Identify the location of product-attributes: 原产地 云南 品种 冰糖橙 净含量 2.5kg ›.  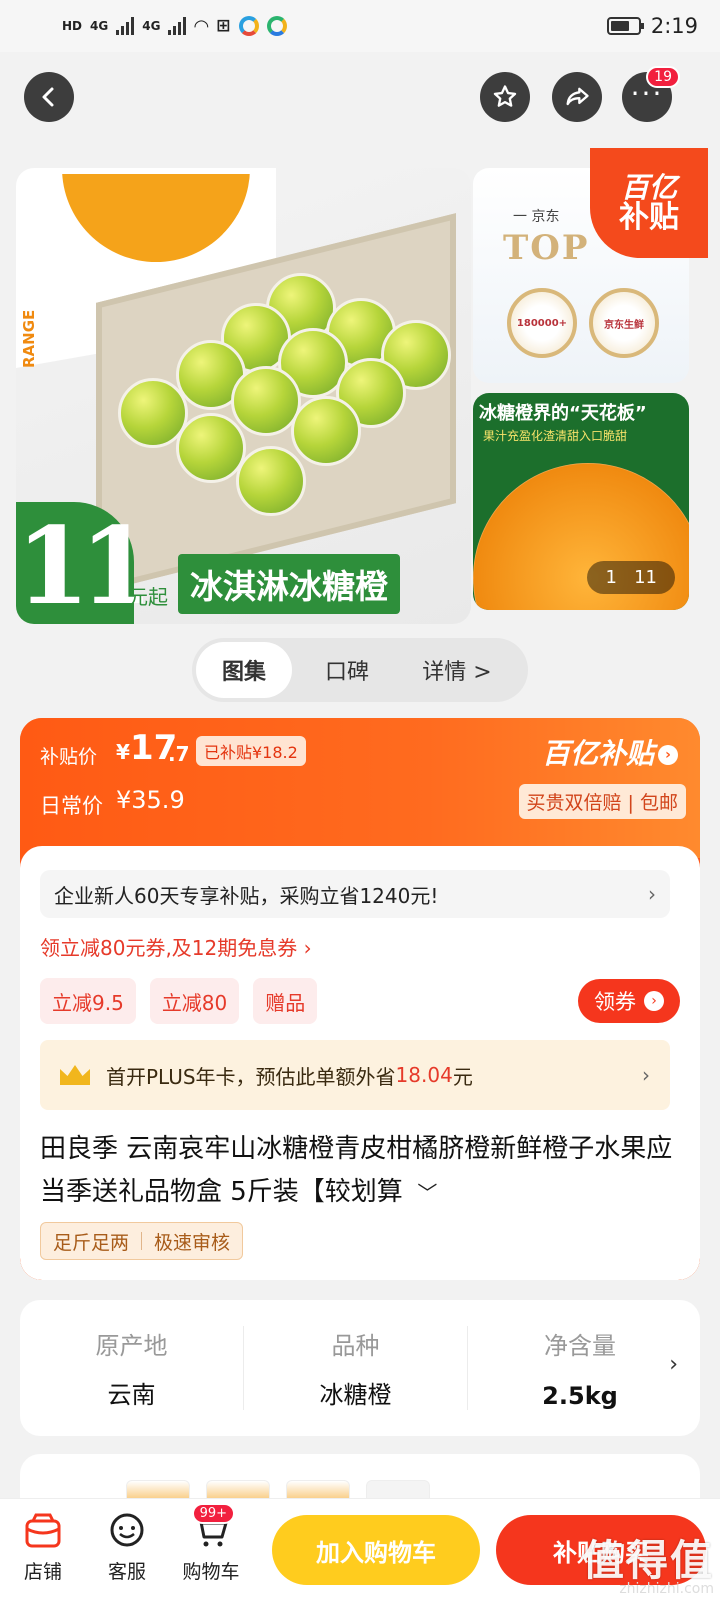
(360, 1368).